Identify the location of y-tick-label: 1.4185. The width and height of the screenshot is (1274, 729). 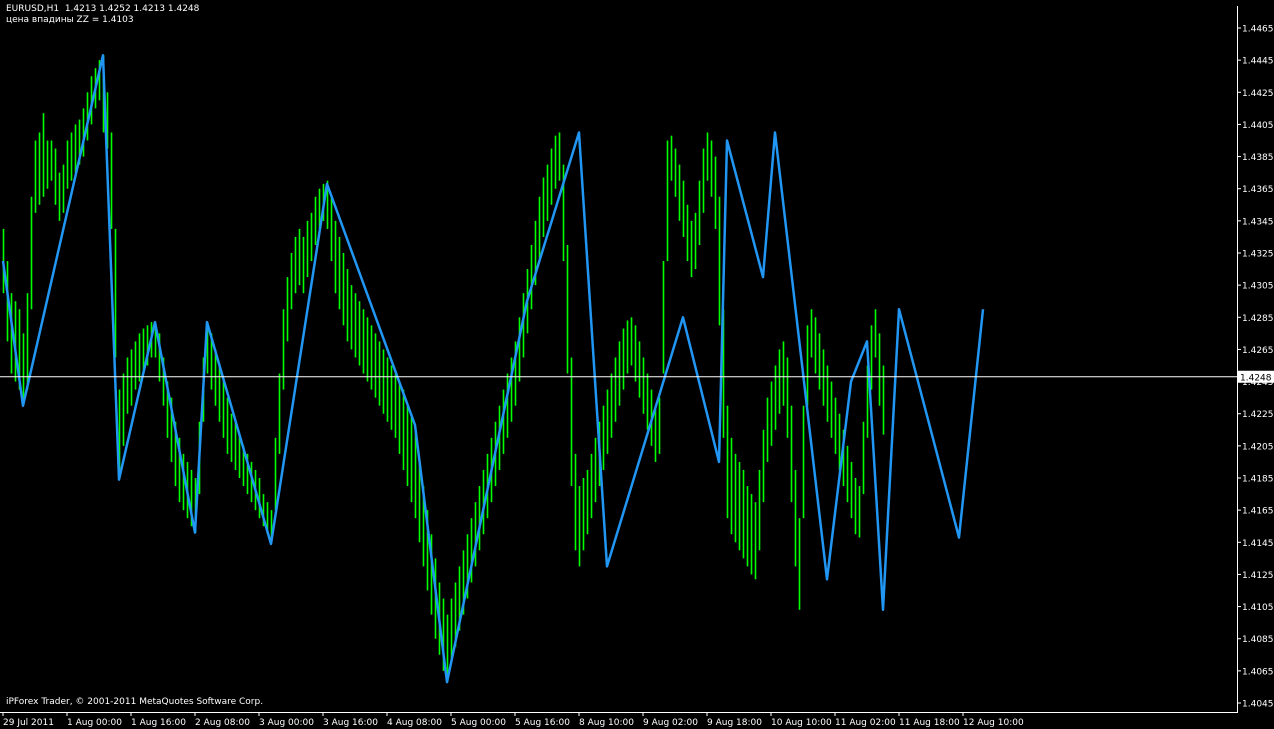
(1258, 480).